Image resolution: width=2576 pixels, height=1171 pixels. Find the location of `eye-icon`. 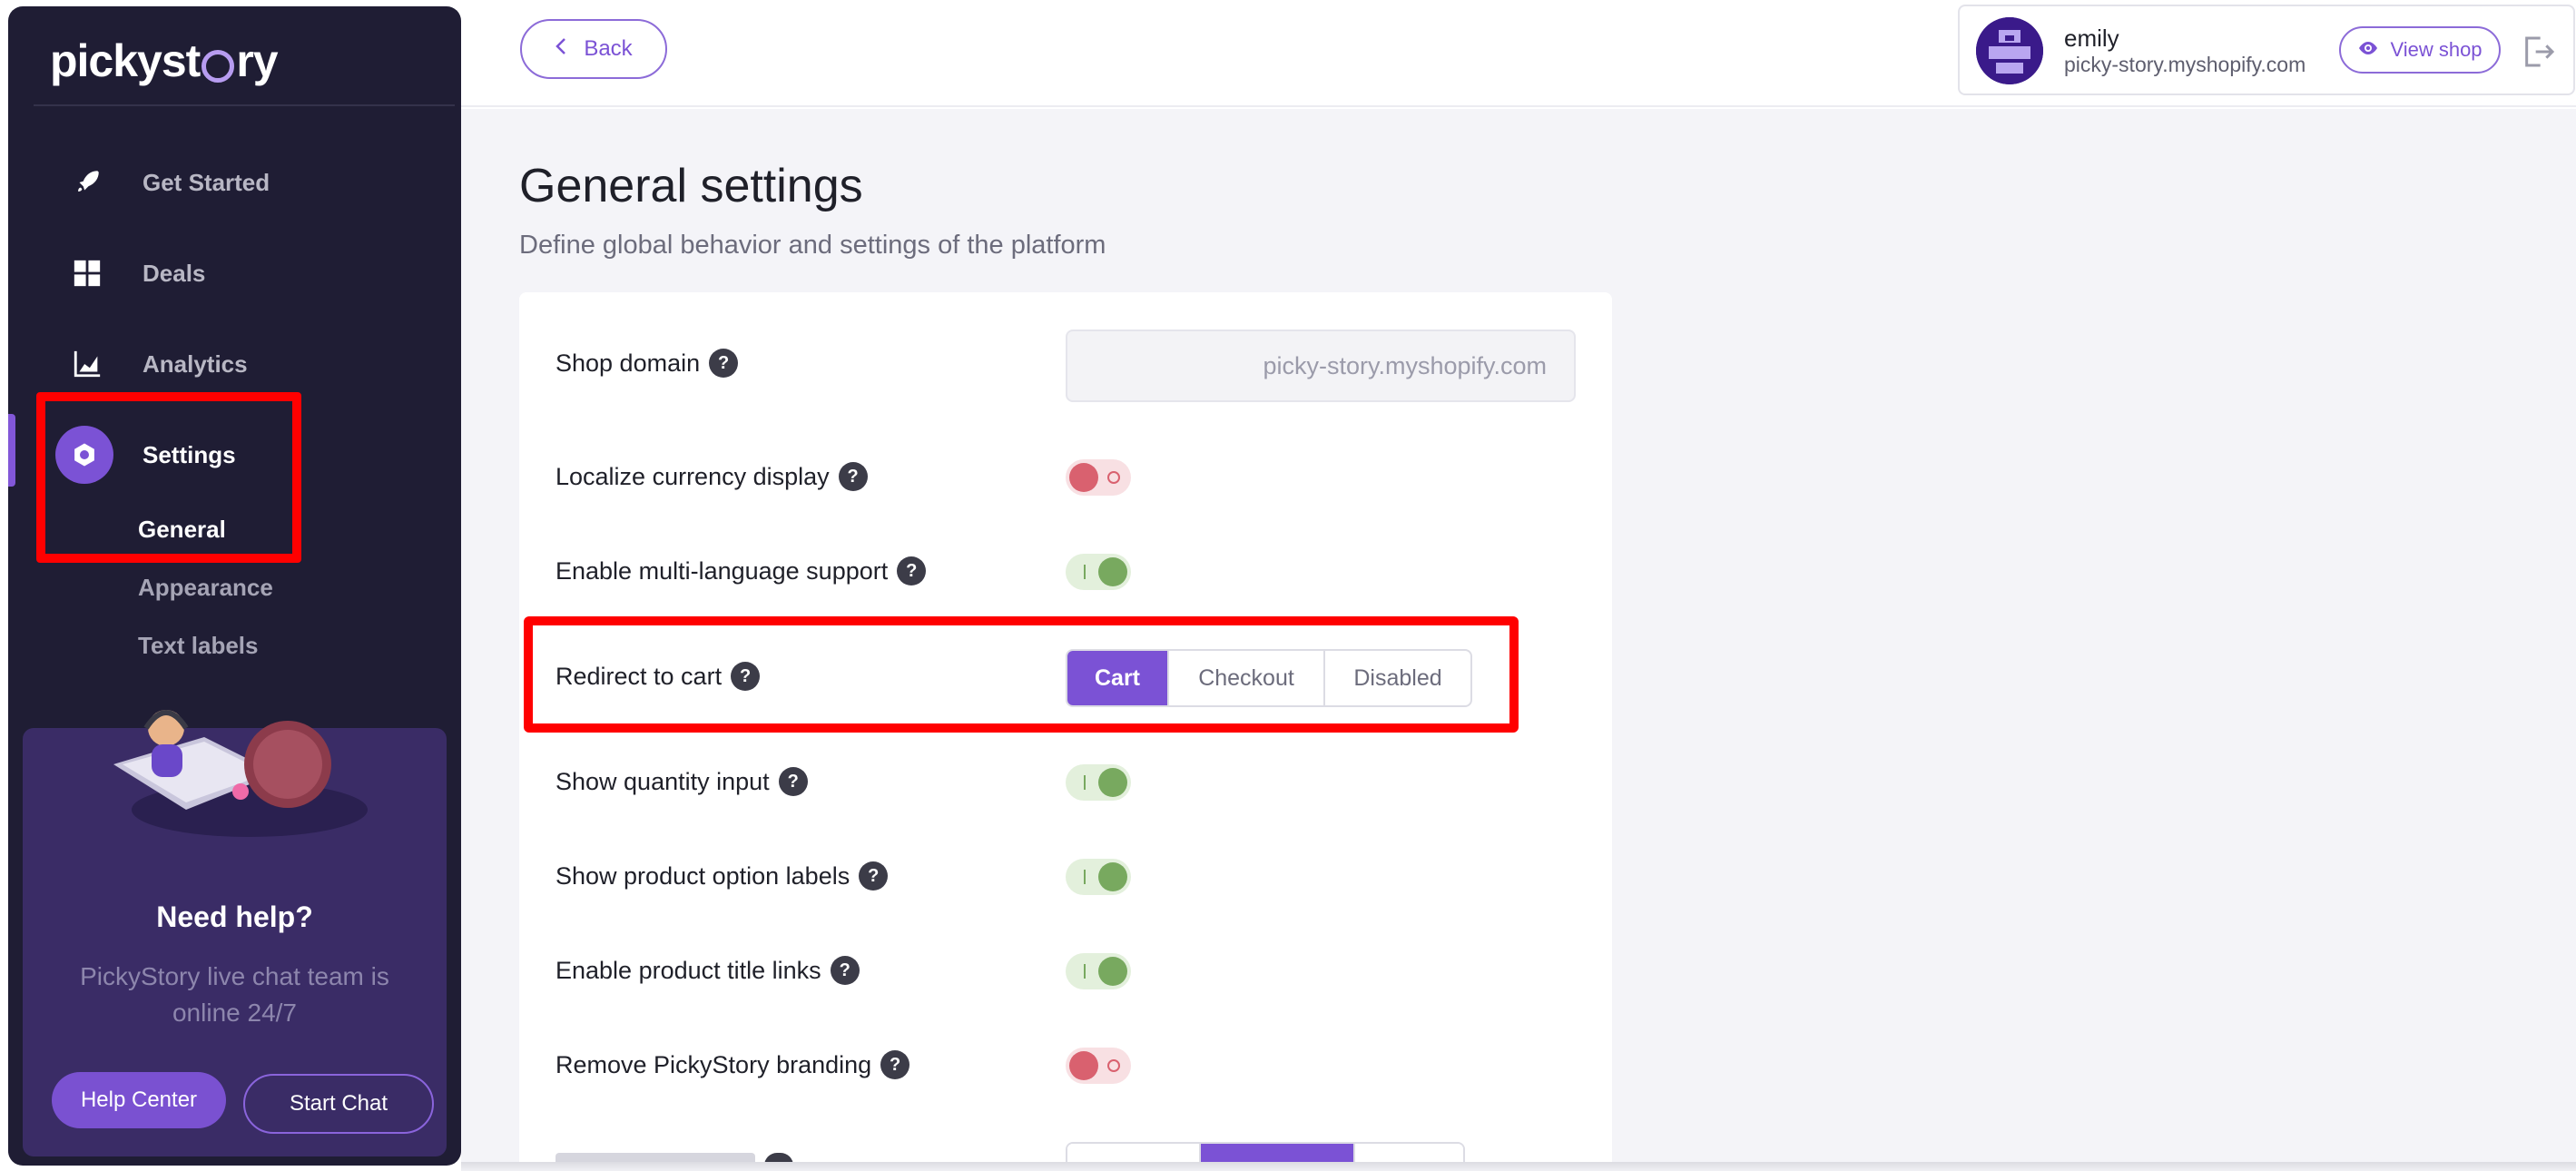

eye-icon is located at coordinates (2368, 50).